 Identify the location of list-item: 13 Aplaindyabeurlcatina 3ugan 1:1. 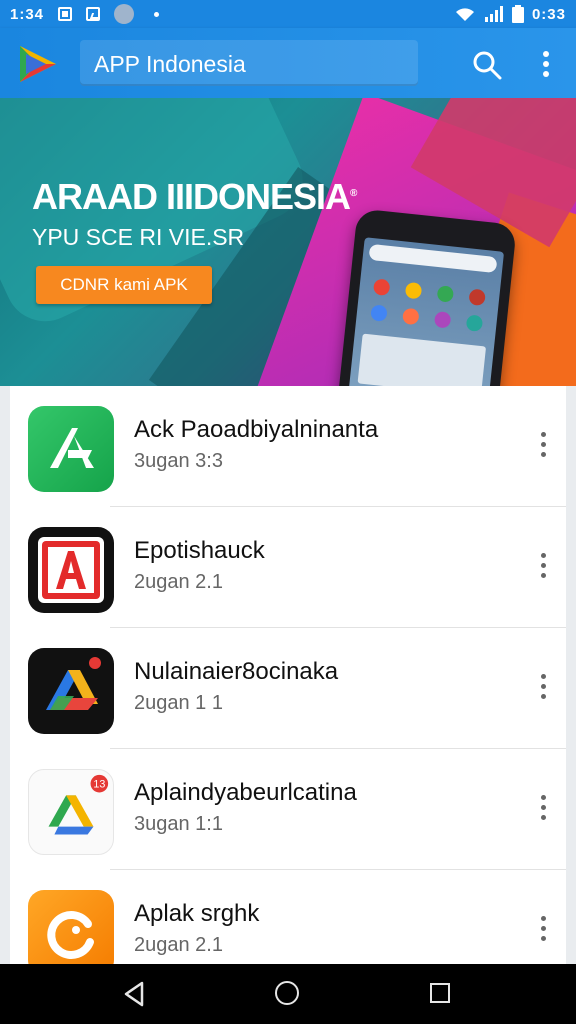
(288, 809).